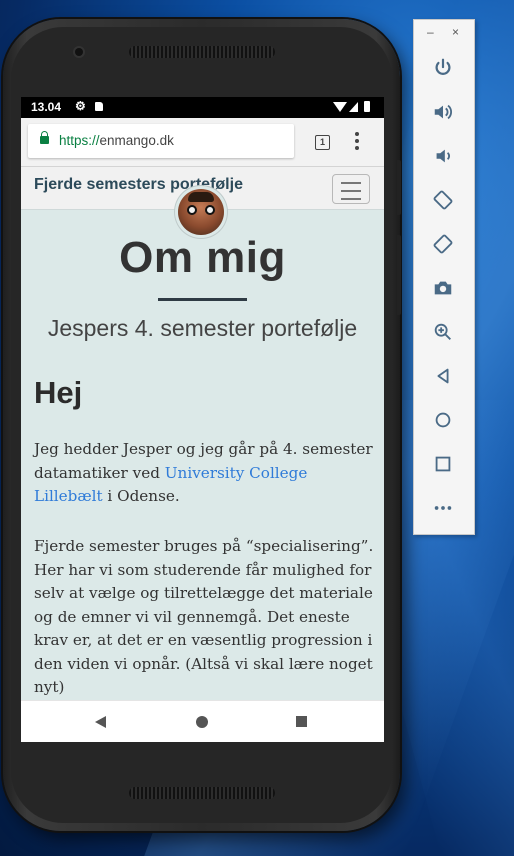 Image resolution: width=514 pixels, height=856 pixels. What do you see at coordinates (443, 464) in the screenshot?
I see `overview-square-icon` at bounding box center [443, 464].